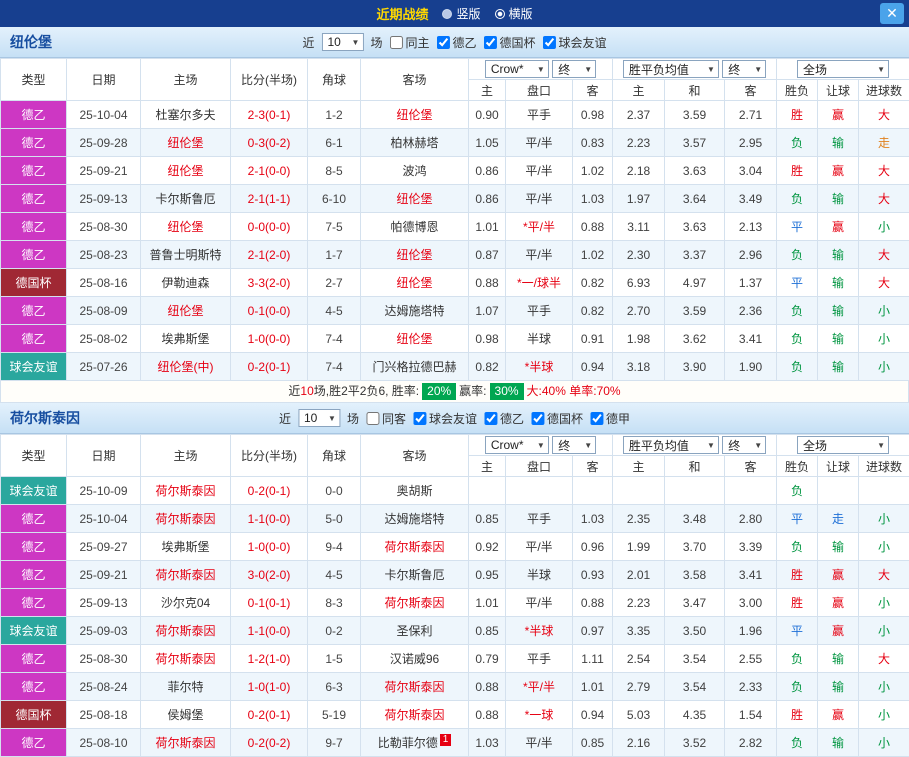 The height and width of the screenshot is (757, 909). What do you see at coordinates (639, 367) in the screenshot?
I see `odds-home-cell: 3.18` at bounding box center [639, 367].